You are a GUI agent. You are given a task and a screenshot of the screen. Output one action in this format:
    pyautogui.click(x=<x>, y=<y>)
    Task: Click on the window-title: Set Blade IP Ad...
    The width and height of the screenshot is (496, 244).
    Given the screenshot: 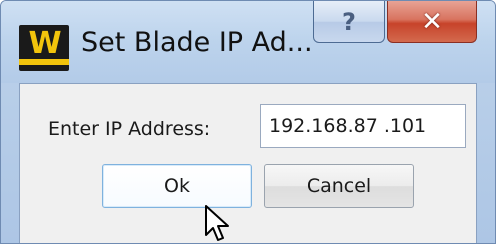 What is the action you would take?
    pyautogui.click(x=197, y=42)
    